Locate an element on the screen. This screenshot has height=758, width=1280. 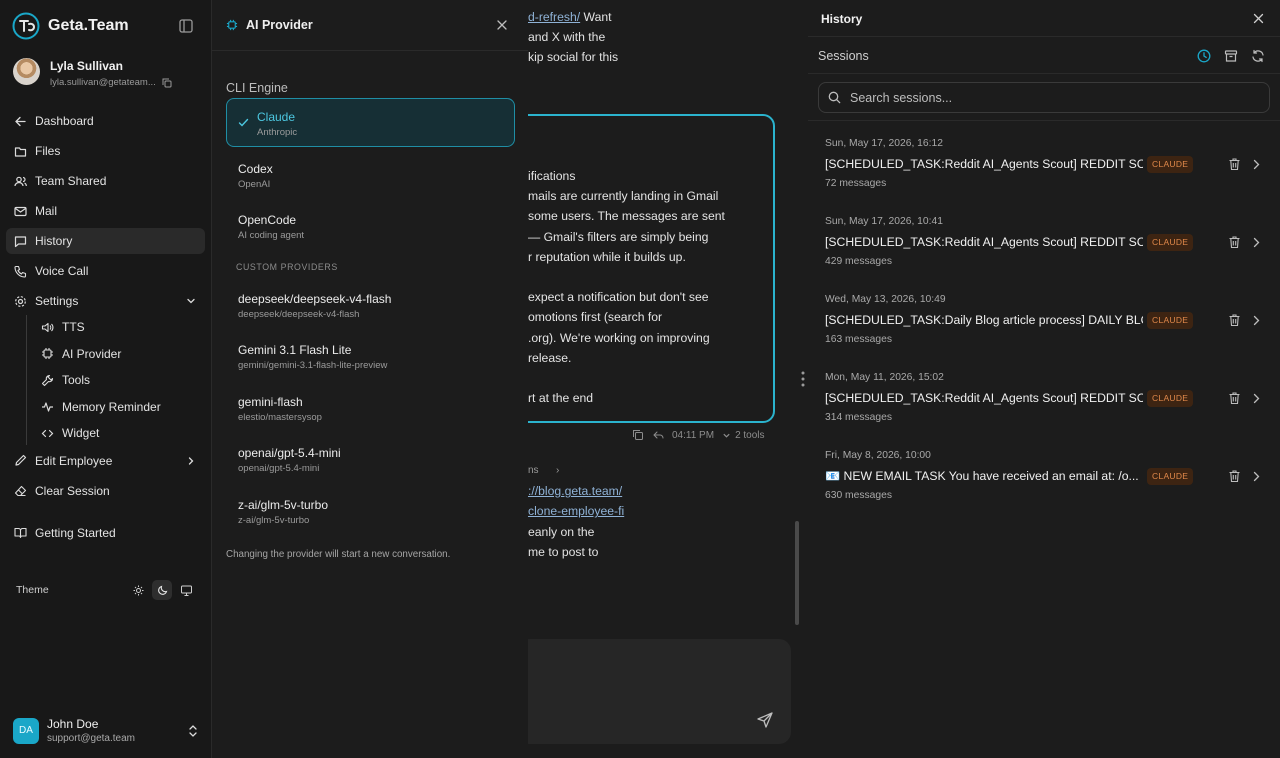
custom-provider-option: openai/gpt-5.4-mini openai/gpt-5.4-mini is located at coordinates (370, 461).